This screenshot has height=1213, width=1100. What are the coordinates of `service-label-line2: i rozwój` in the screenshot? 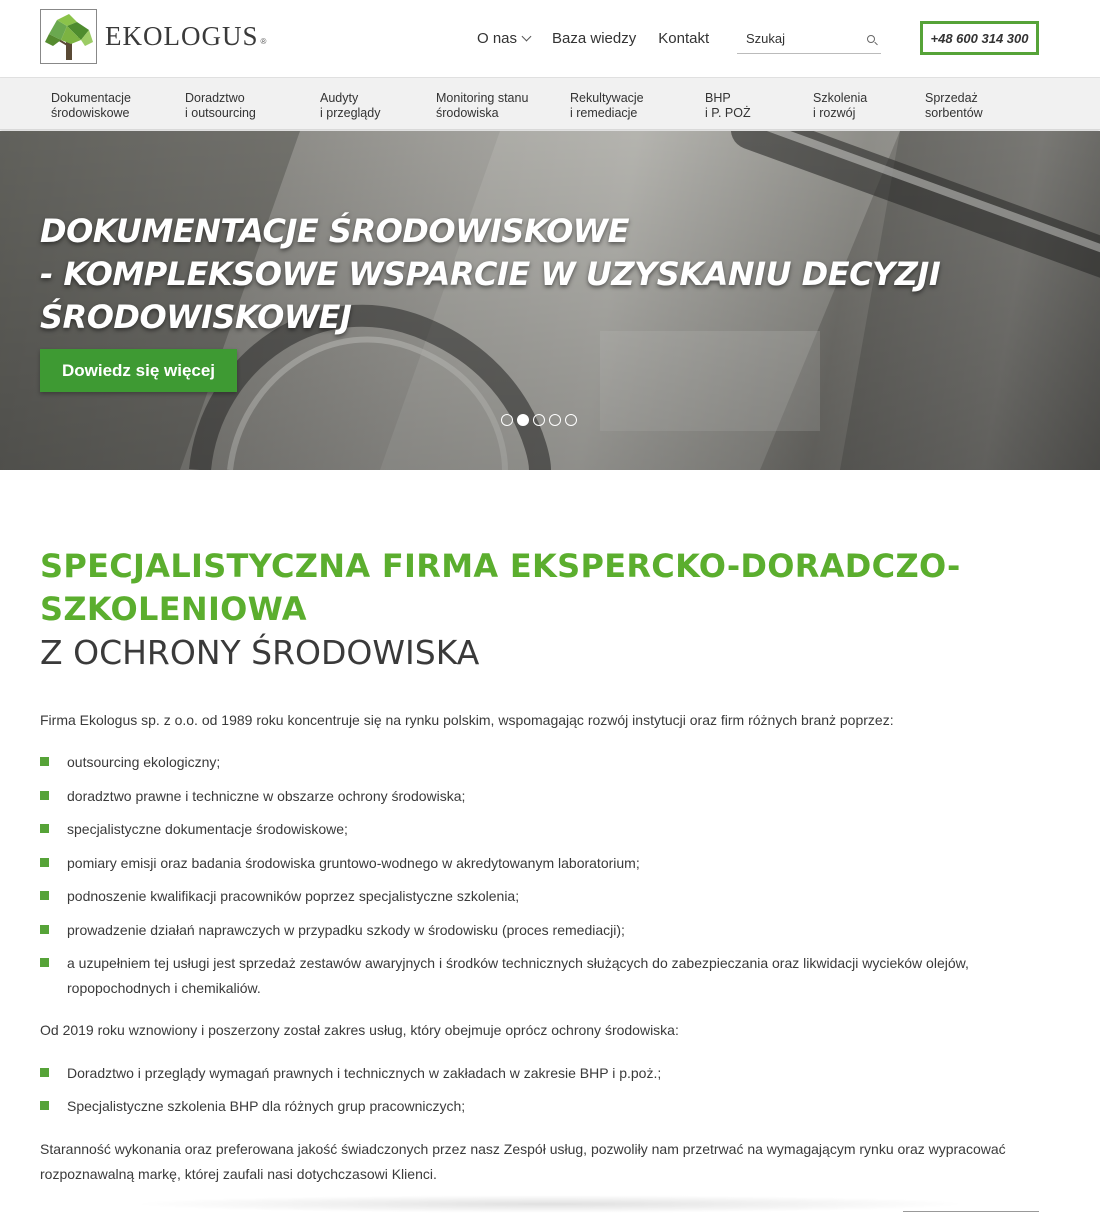 It's located at (834, 113).